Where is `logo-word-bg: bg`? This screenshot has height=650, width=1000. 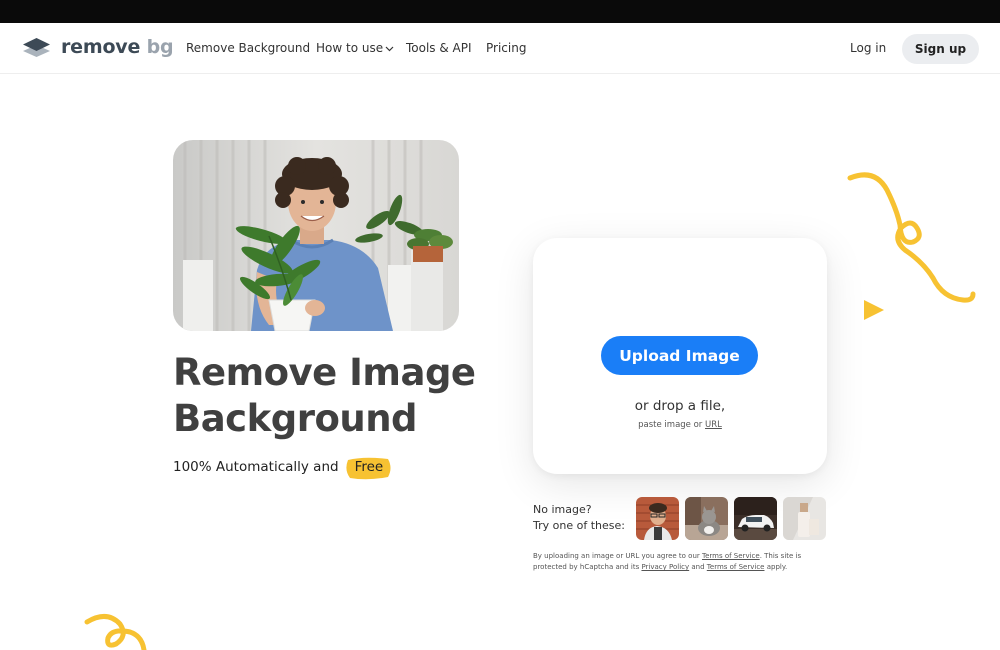
logo-word-bg: bg is located at coordinates (160, 47).